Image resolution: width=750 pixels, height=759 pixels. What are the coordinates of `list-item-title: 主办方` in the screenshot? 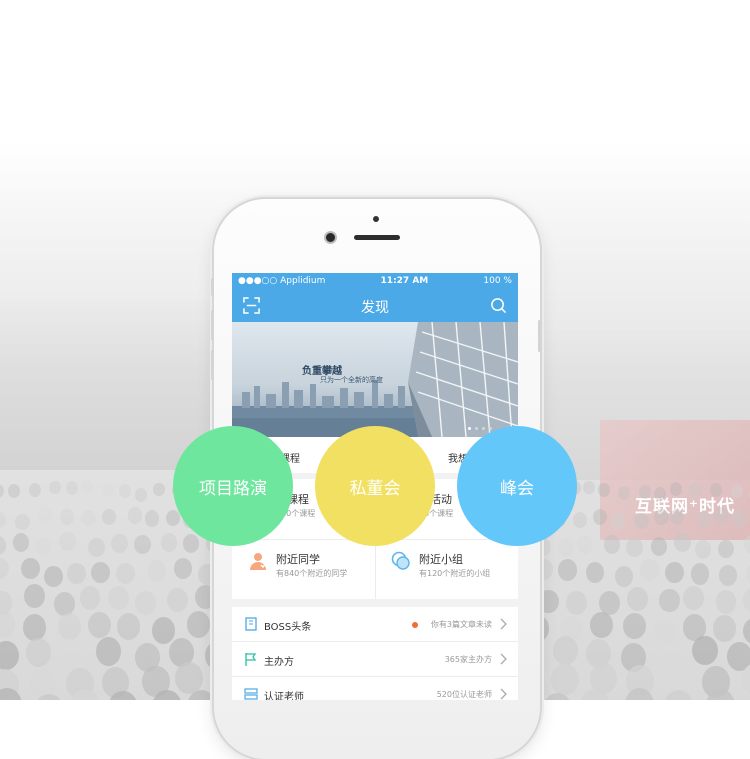 It's located at (279, 660).